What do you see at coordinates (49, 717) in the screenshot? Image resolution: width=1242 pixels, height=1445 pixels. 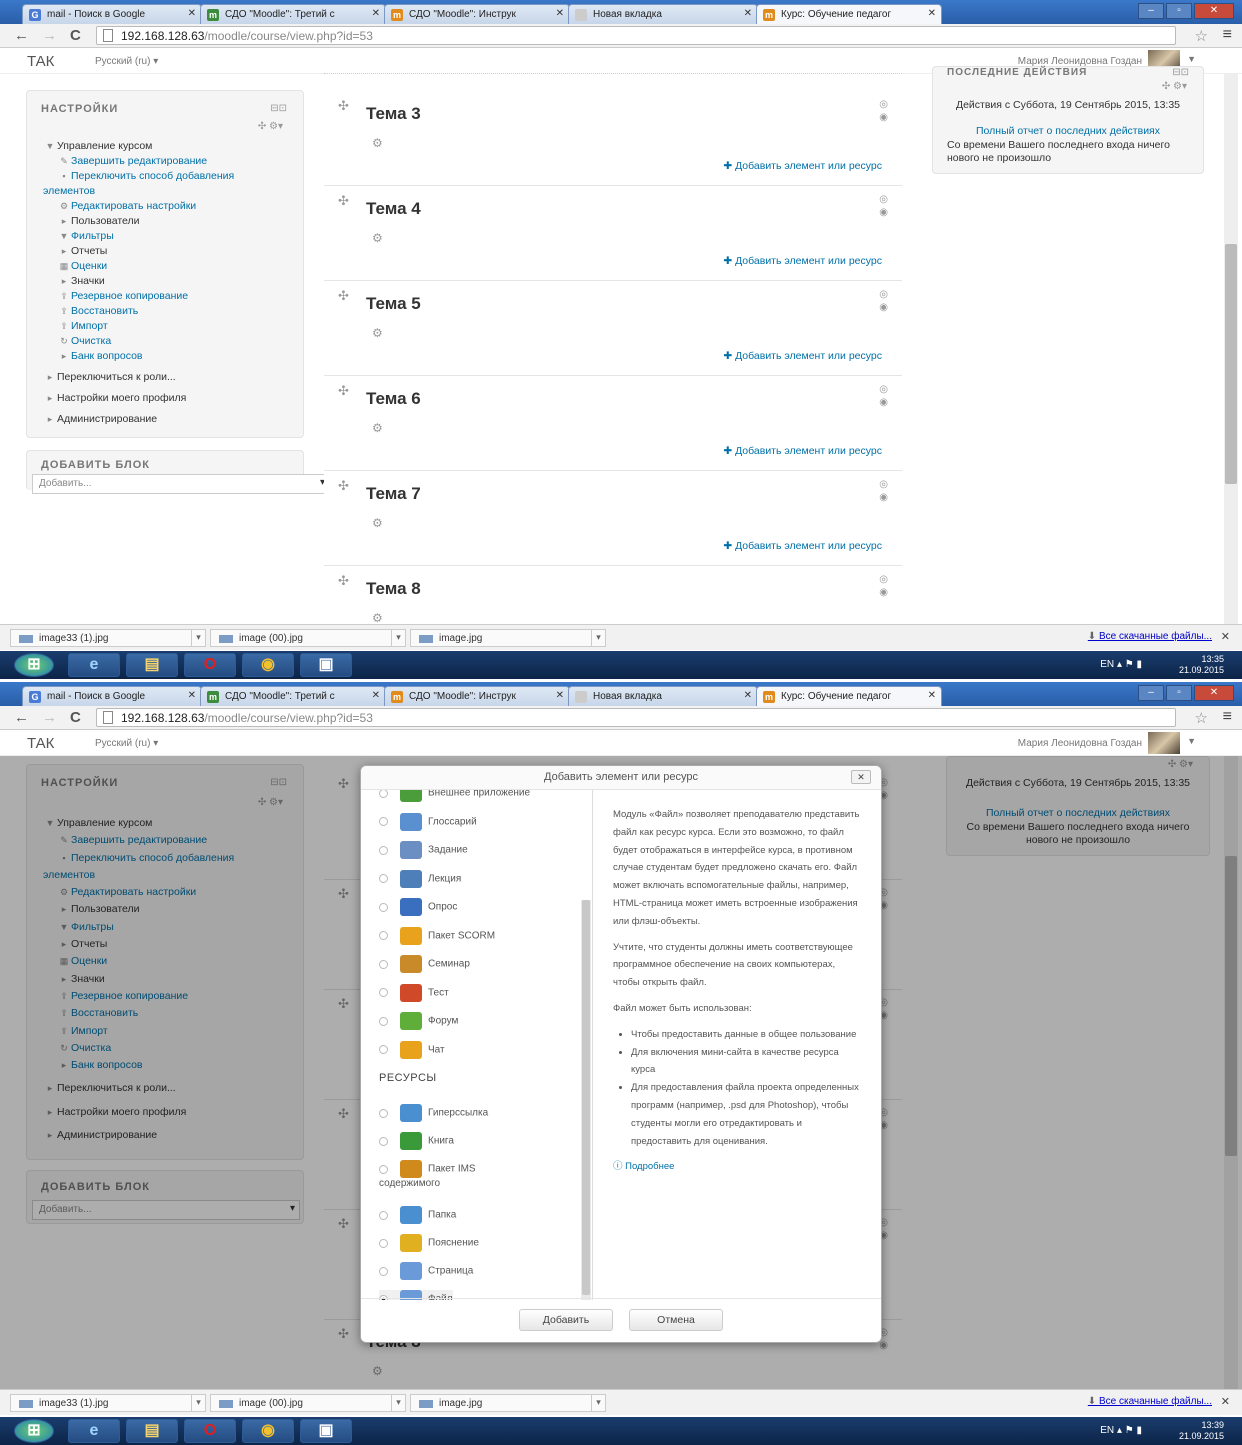 I see `forward-icon: →` at bounding box center [49, 717].